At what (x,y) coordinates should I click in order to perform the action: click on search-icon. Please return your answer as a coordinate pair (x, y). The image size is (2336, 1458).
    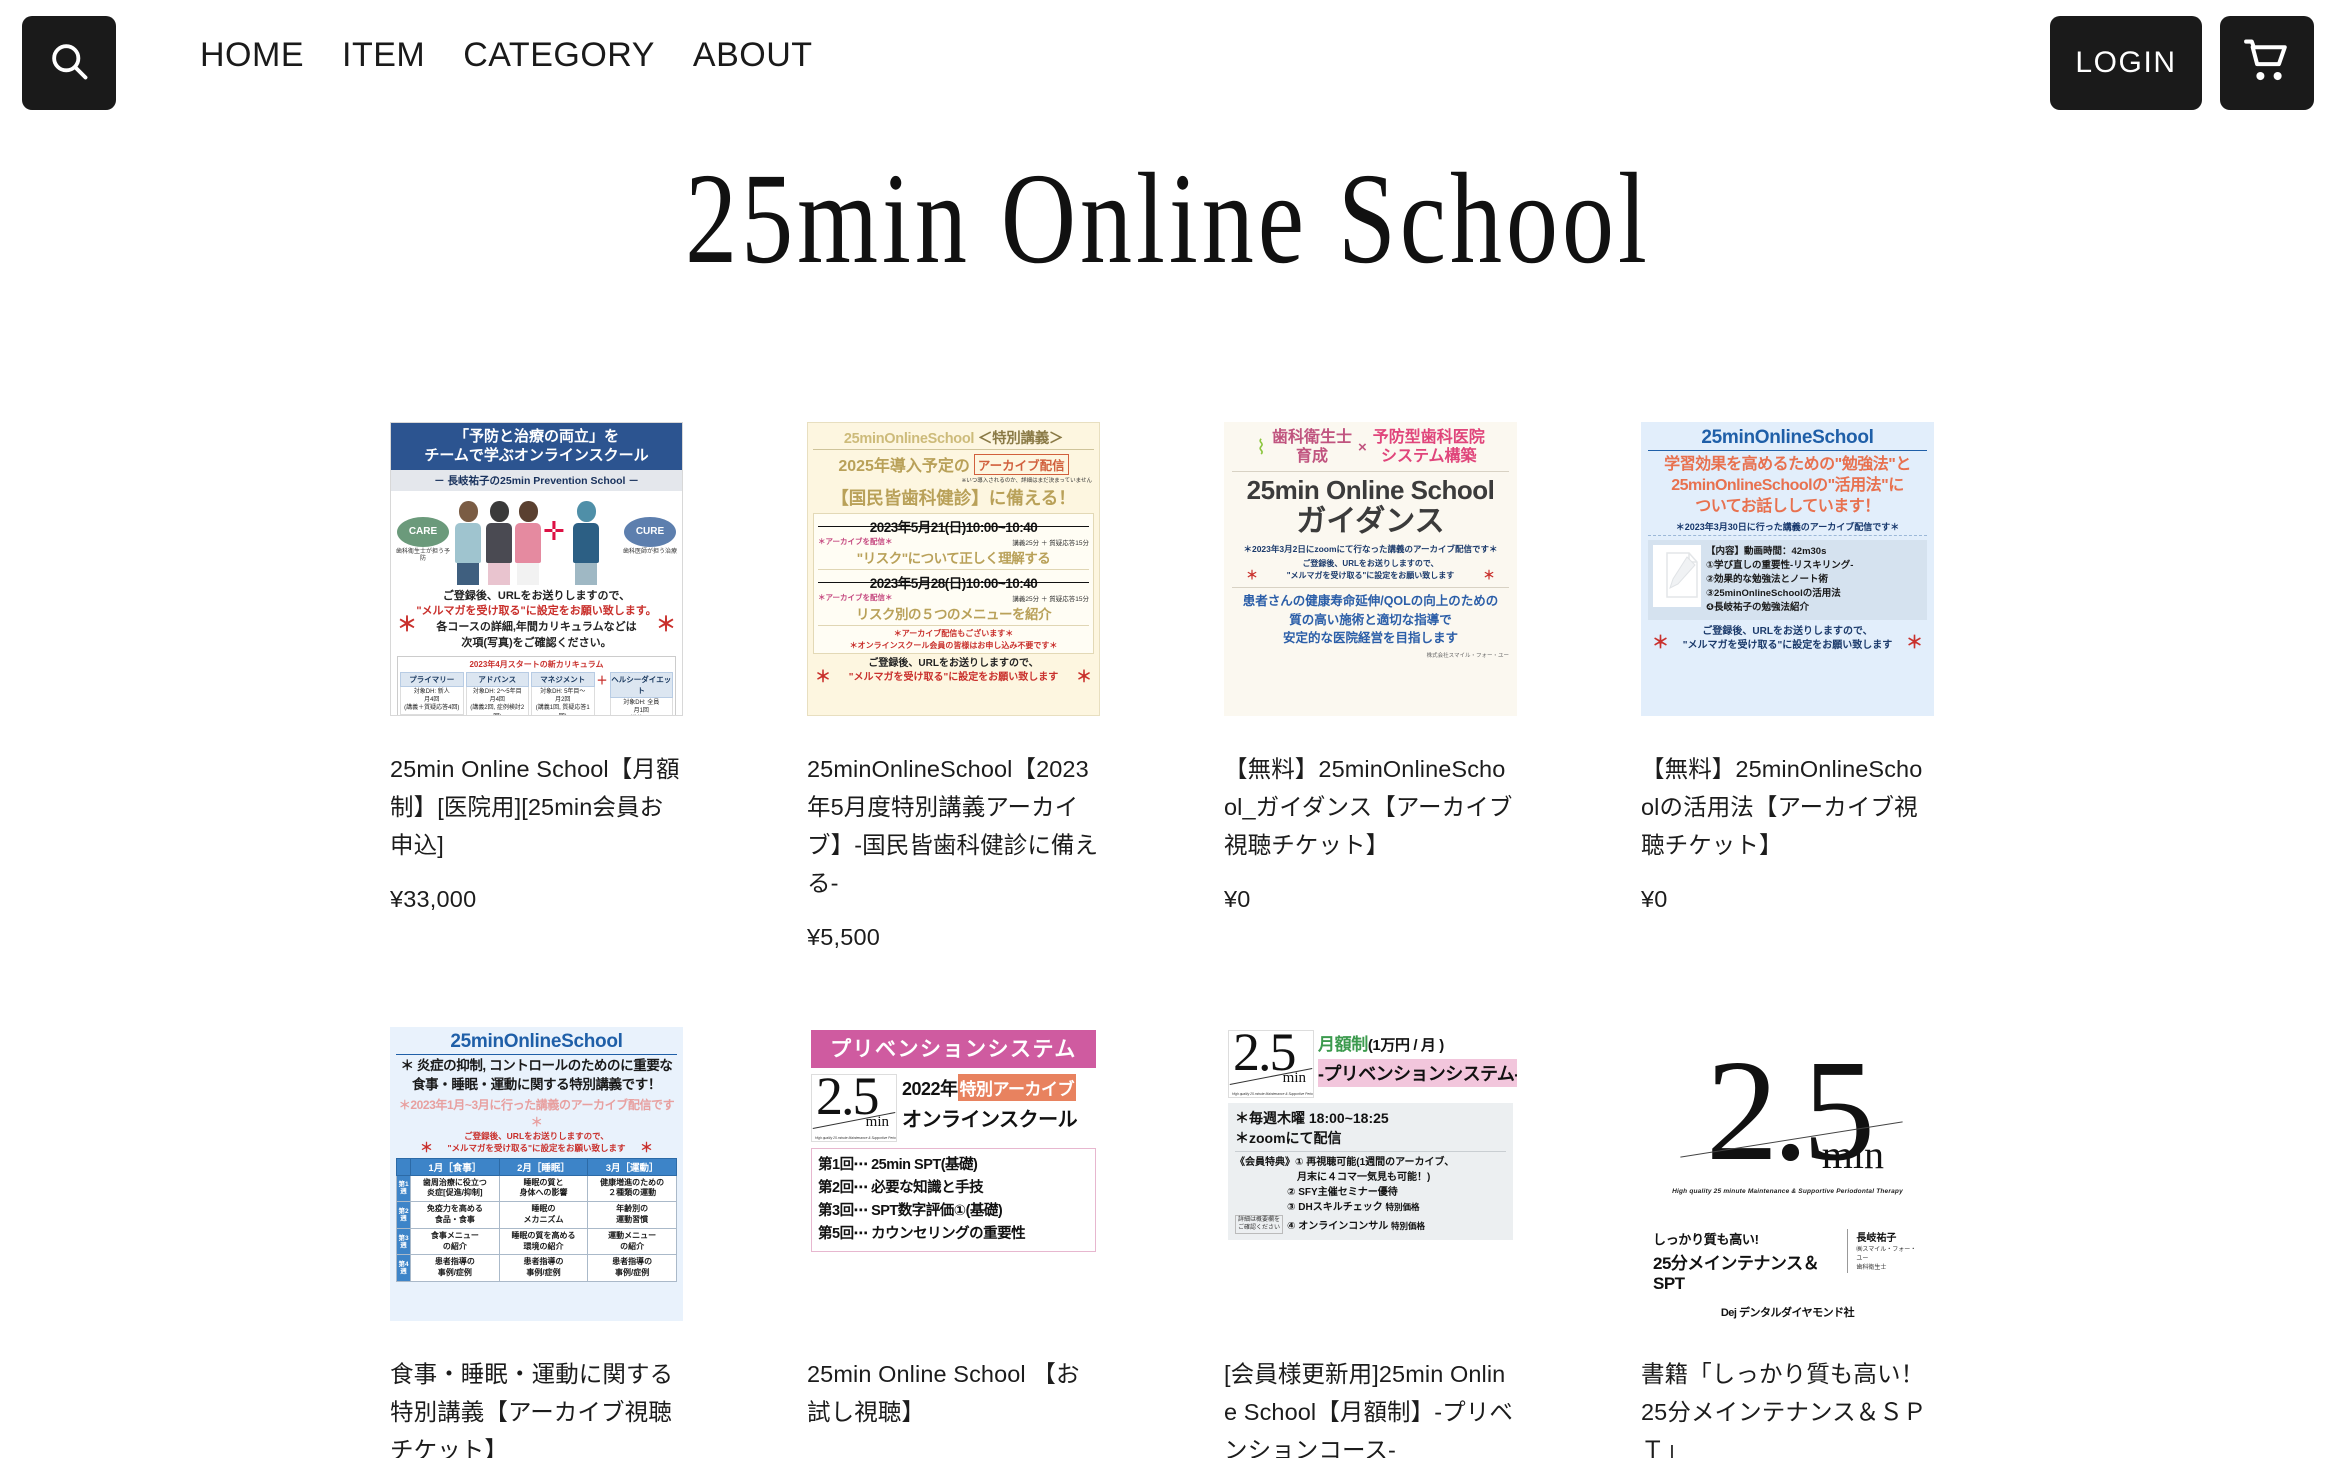
    Looking at the image, I should click on (69, 63).